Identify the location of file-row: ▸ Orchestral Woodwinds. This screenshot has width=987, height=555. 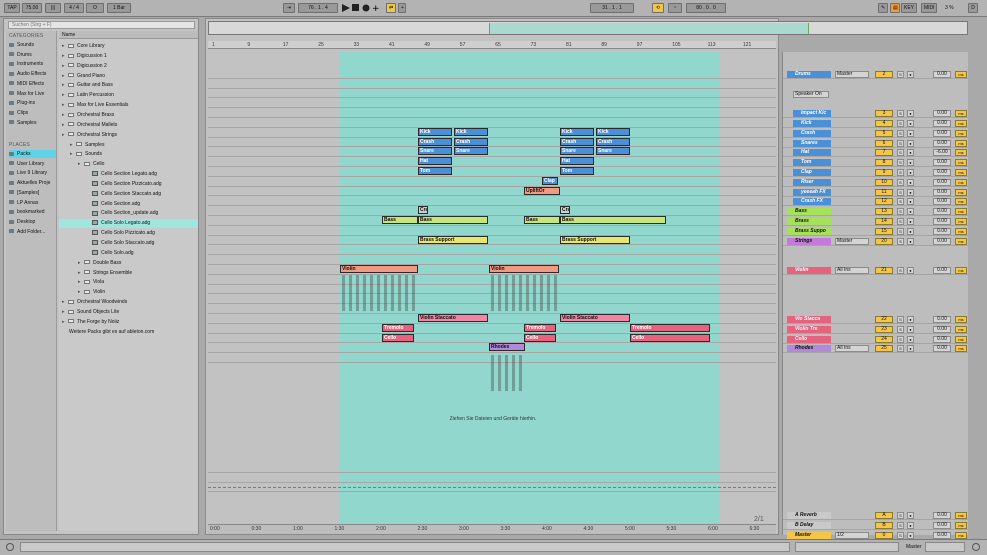
(128, 302).